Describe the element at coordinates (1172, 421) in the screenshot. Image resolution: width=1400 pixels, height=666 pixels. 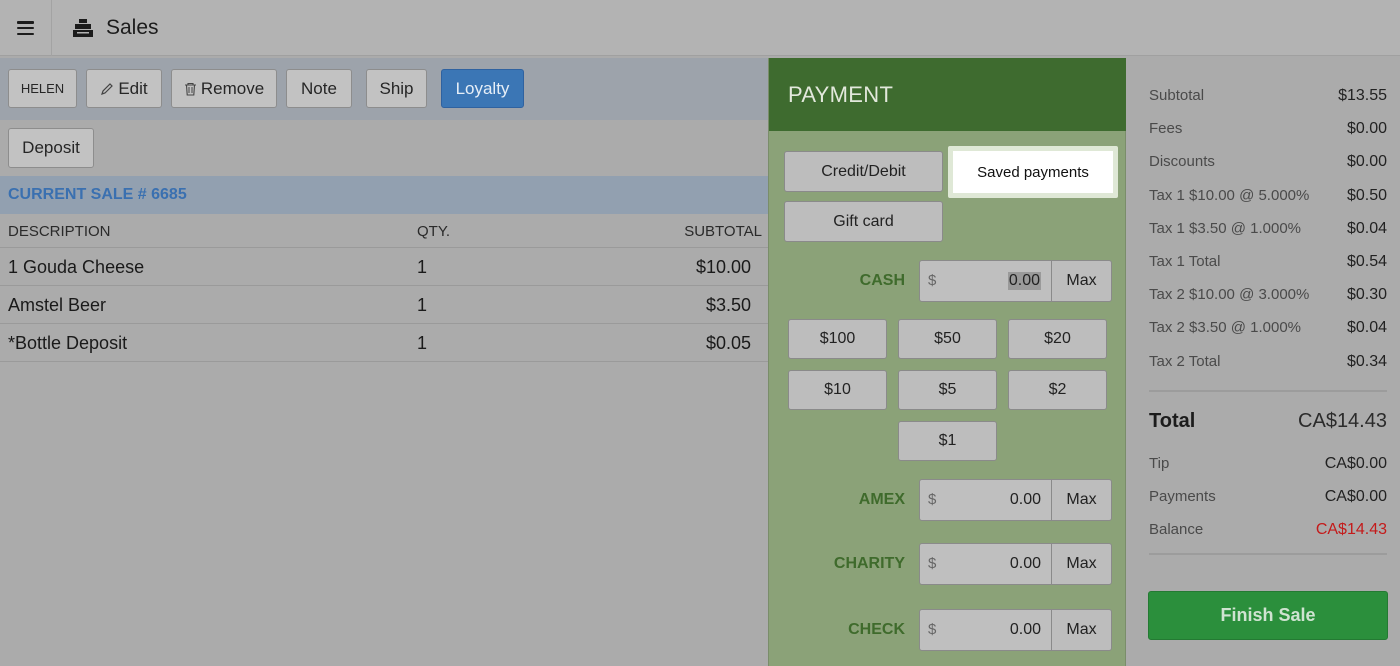
I see `total-label: Total` at that location.